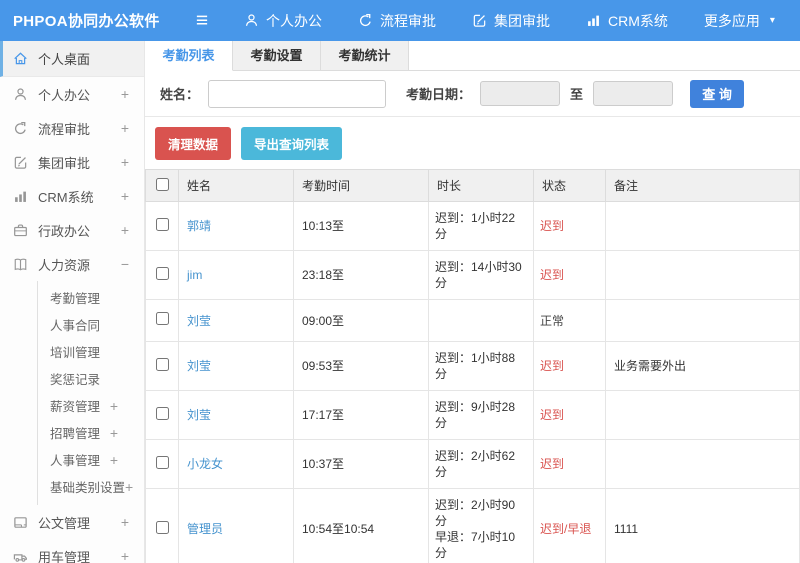 This screenshot has height=563, width=800. I want to click on sidebar-subitem-salary-management: 薪资管理 +, so click(91, 405).